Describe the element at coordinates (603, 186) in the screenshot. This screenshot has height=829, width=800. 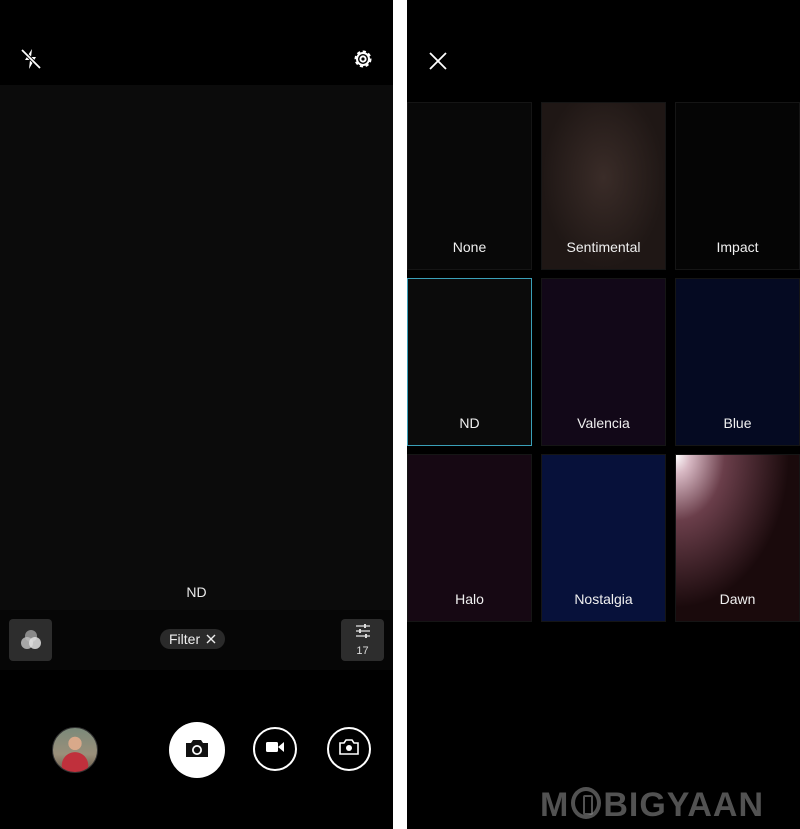
I see `filter-tile-sentimental: Sentimental` at that location.